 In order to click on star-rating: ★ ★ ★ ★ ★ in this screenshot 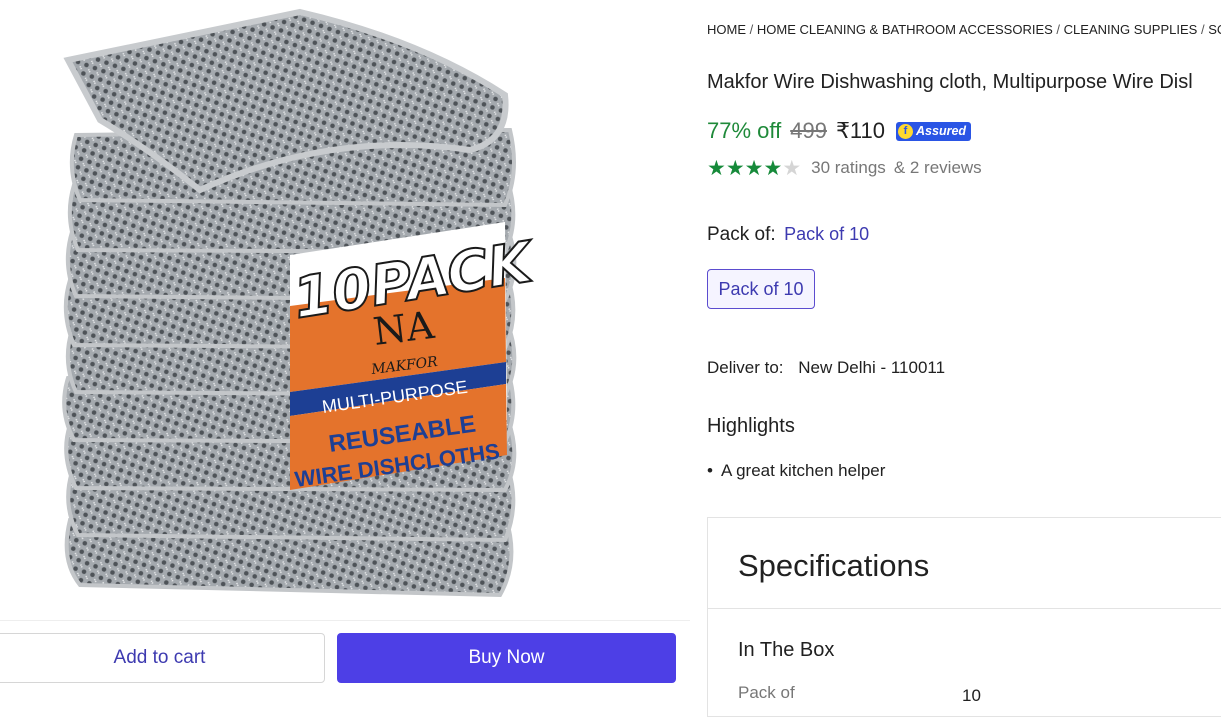, I will do `click(754, 168)`.